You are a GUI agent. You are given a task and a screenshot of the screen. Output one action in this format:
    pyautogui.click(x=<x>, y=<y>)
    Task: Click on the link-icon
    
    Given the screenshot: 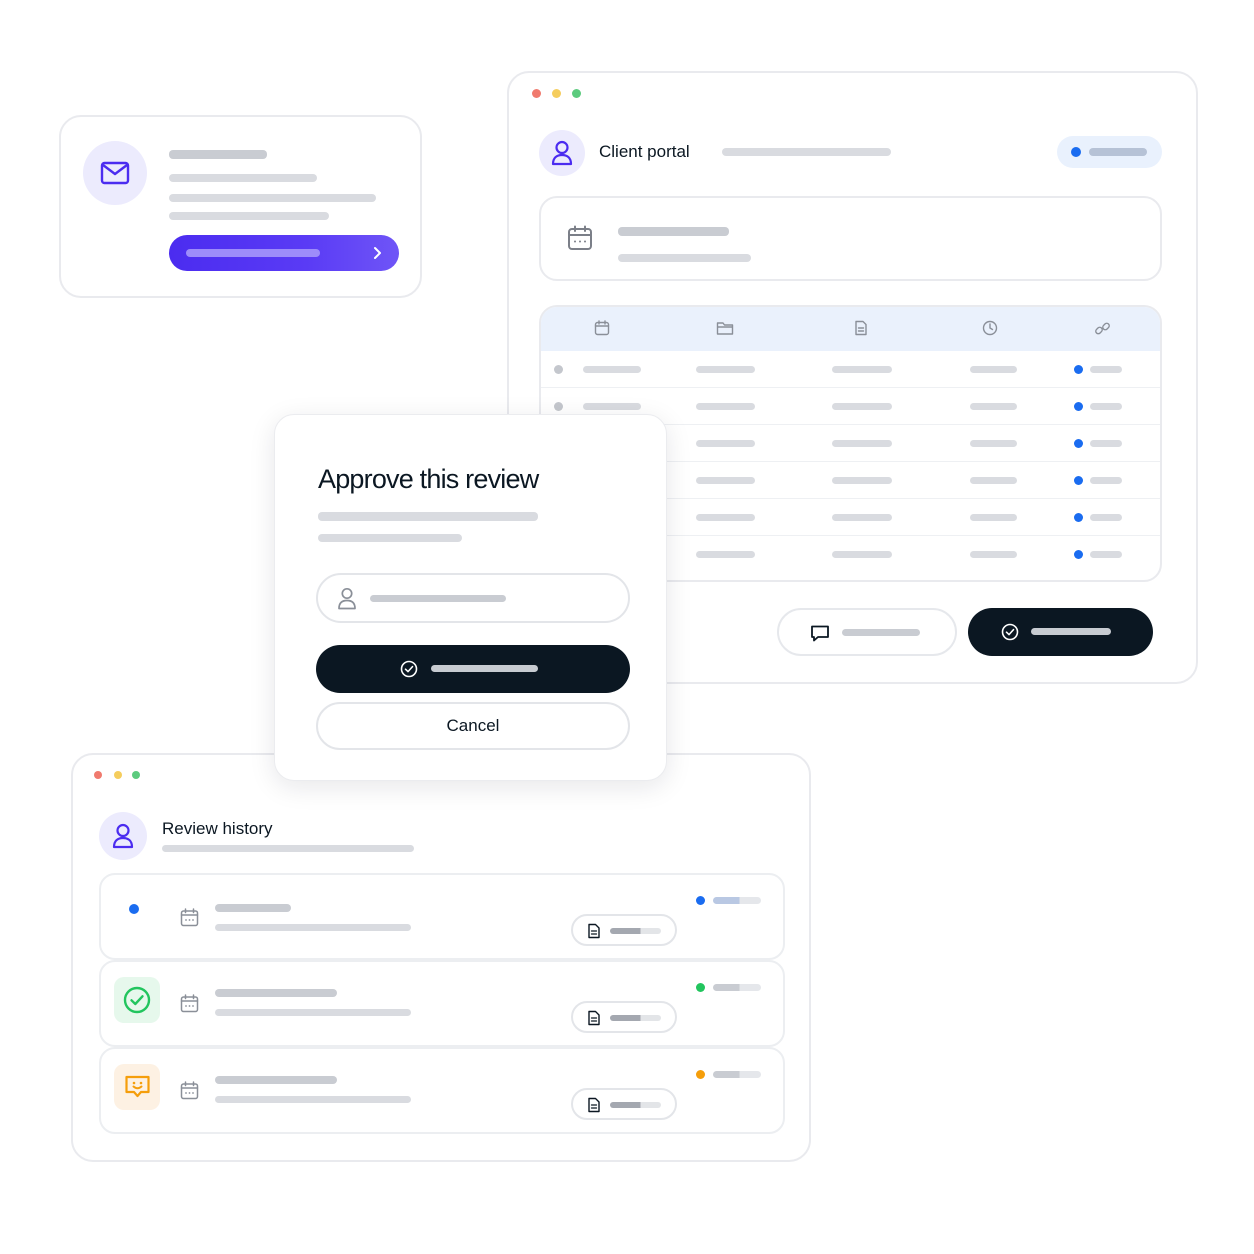 What is the action you would take?
    pyautogui.click(x=1102, y=328)
    